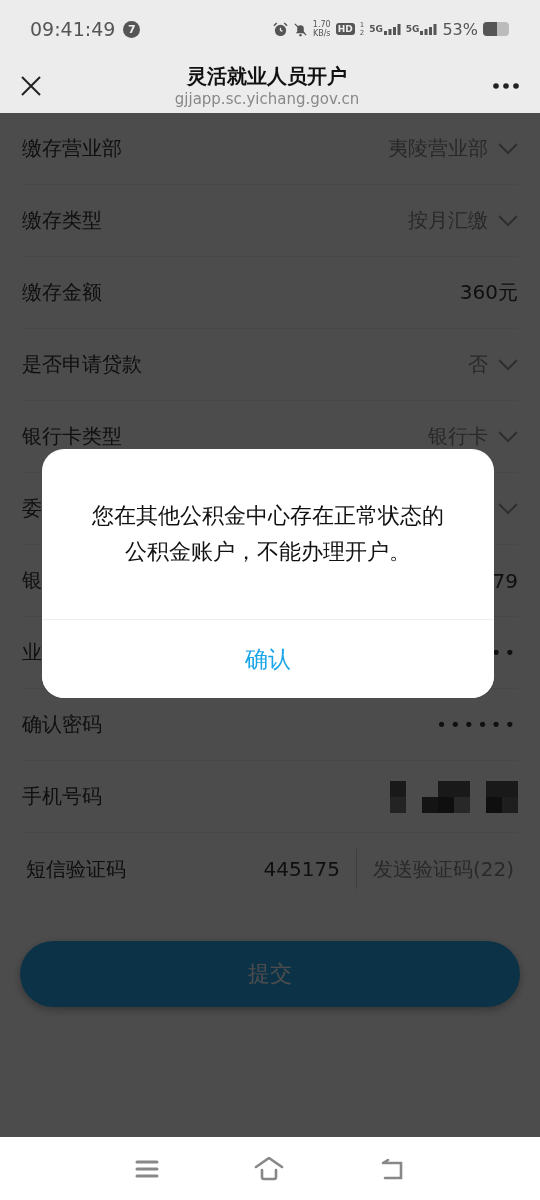 The height and width of the screenshot is (1200, 540). I want to click on page-url: gjjapp.sc.yichang.gov.cn, so click(267, 98).